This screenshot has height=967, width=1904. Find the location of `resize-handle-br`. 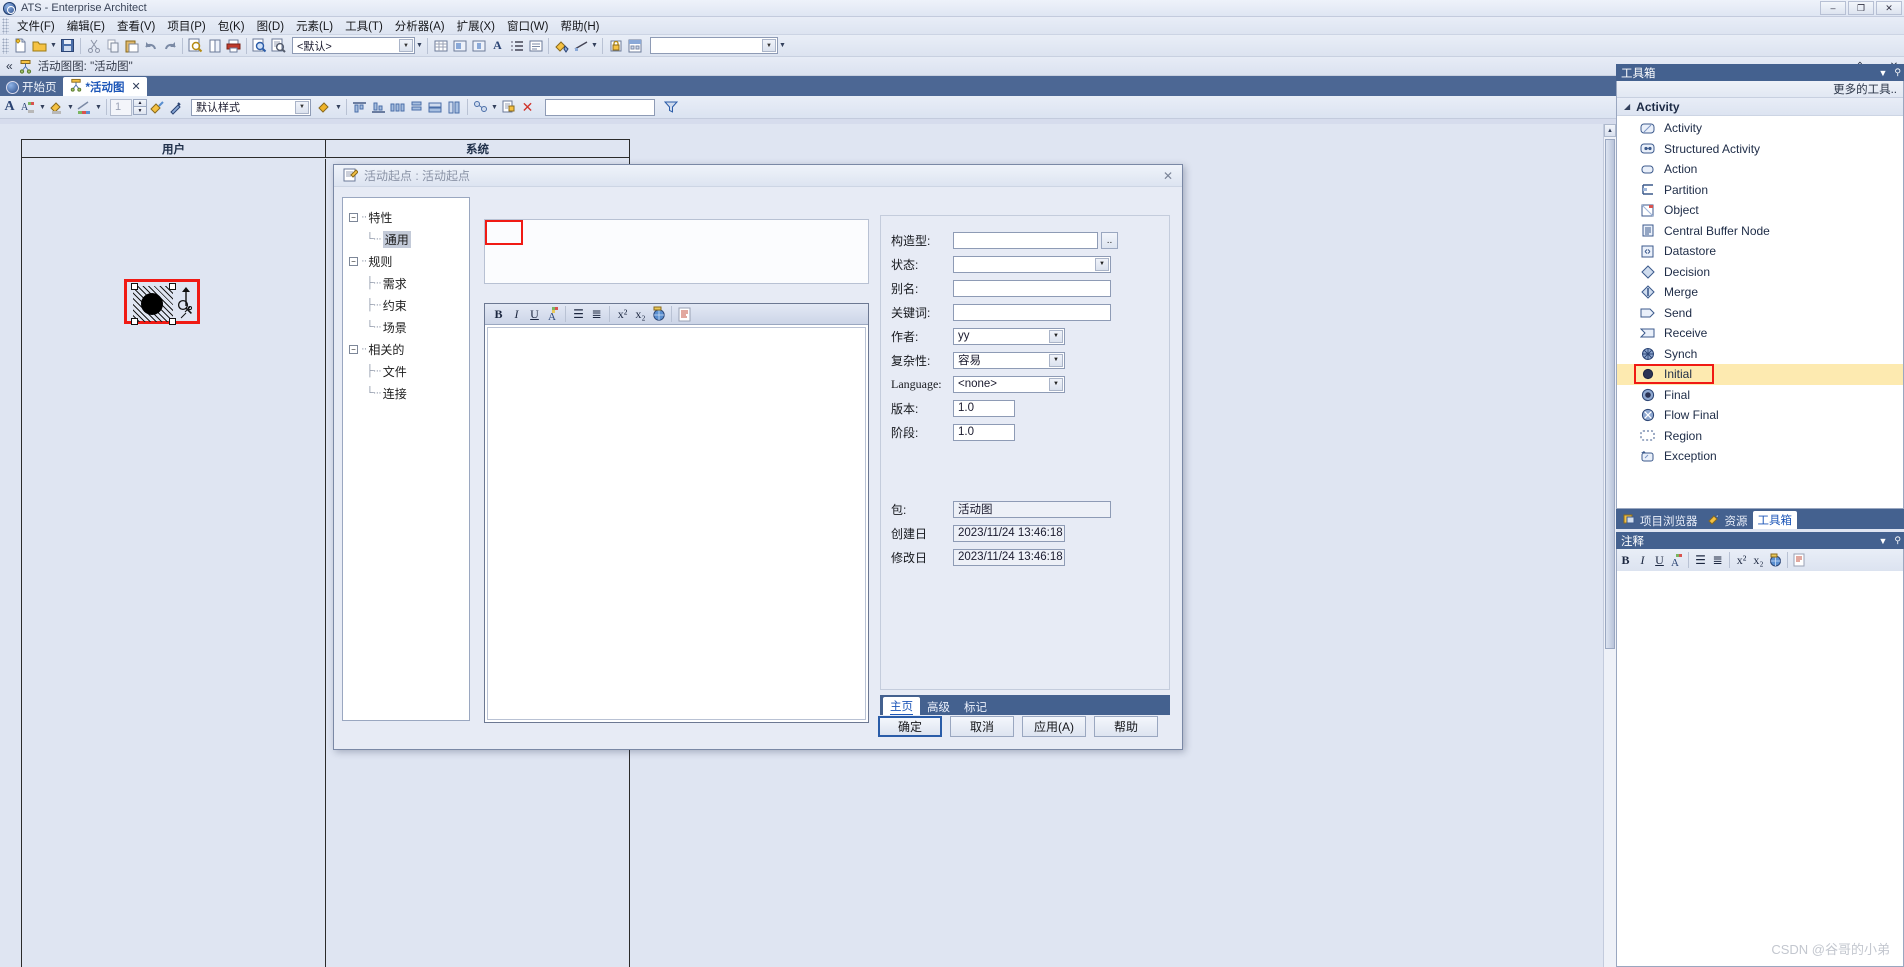

resize-handle-br is located at coordinates (172, 321).